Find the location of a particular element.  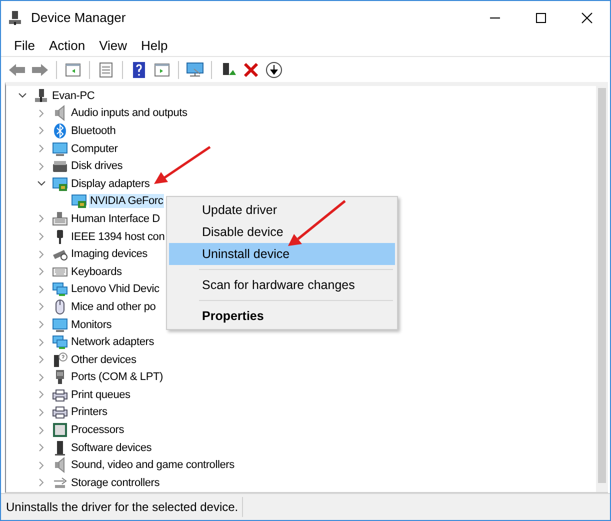

tree-item: Computer is located at coordinates (94, 149).